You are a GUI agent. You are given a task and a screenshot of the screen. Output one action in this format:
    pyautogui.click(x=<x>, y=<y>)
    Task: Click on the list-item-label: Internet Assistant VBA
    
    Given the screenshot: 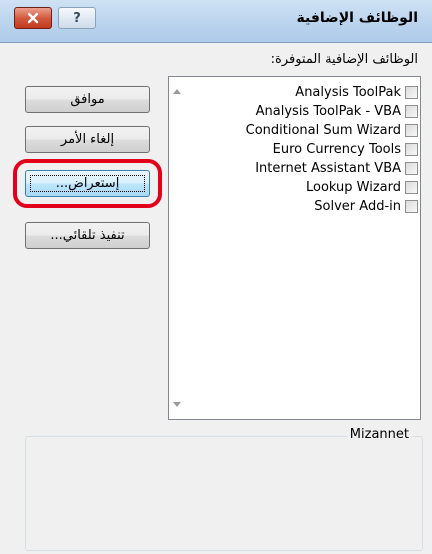 What is the action you would take?
    pyautogui.click(x=328, y=168)
    